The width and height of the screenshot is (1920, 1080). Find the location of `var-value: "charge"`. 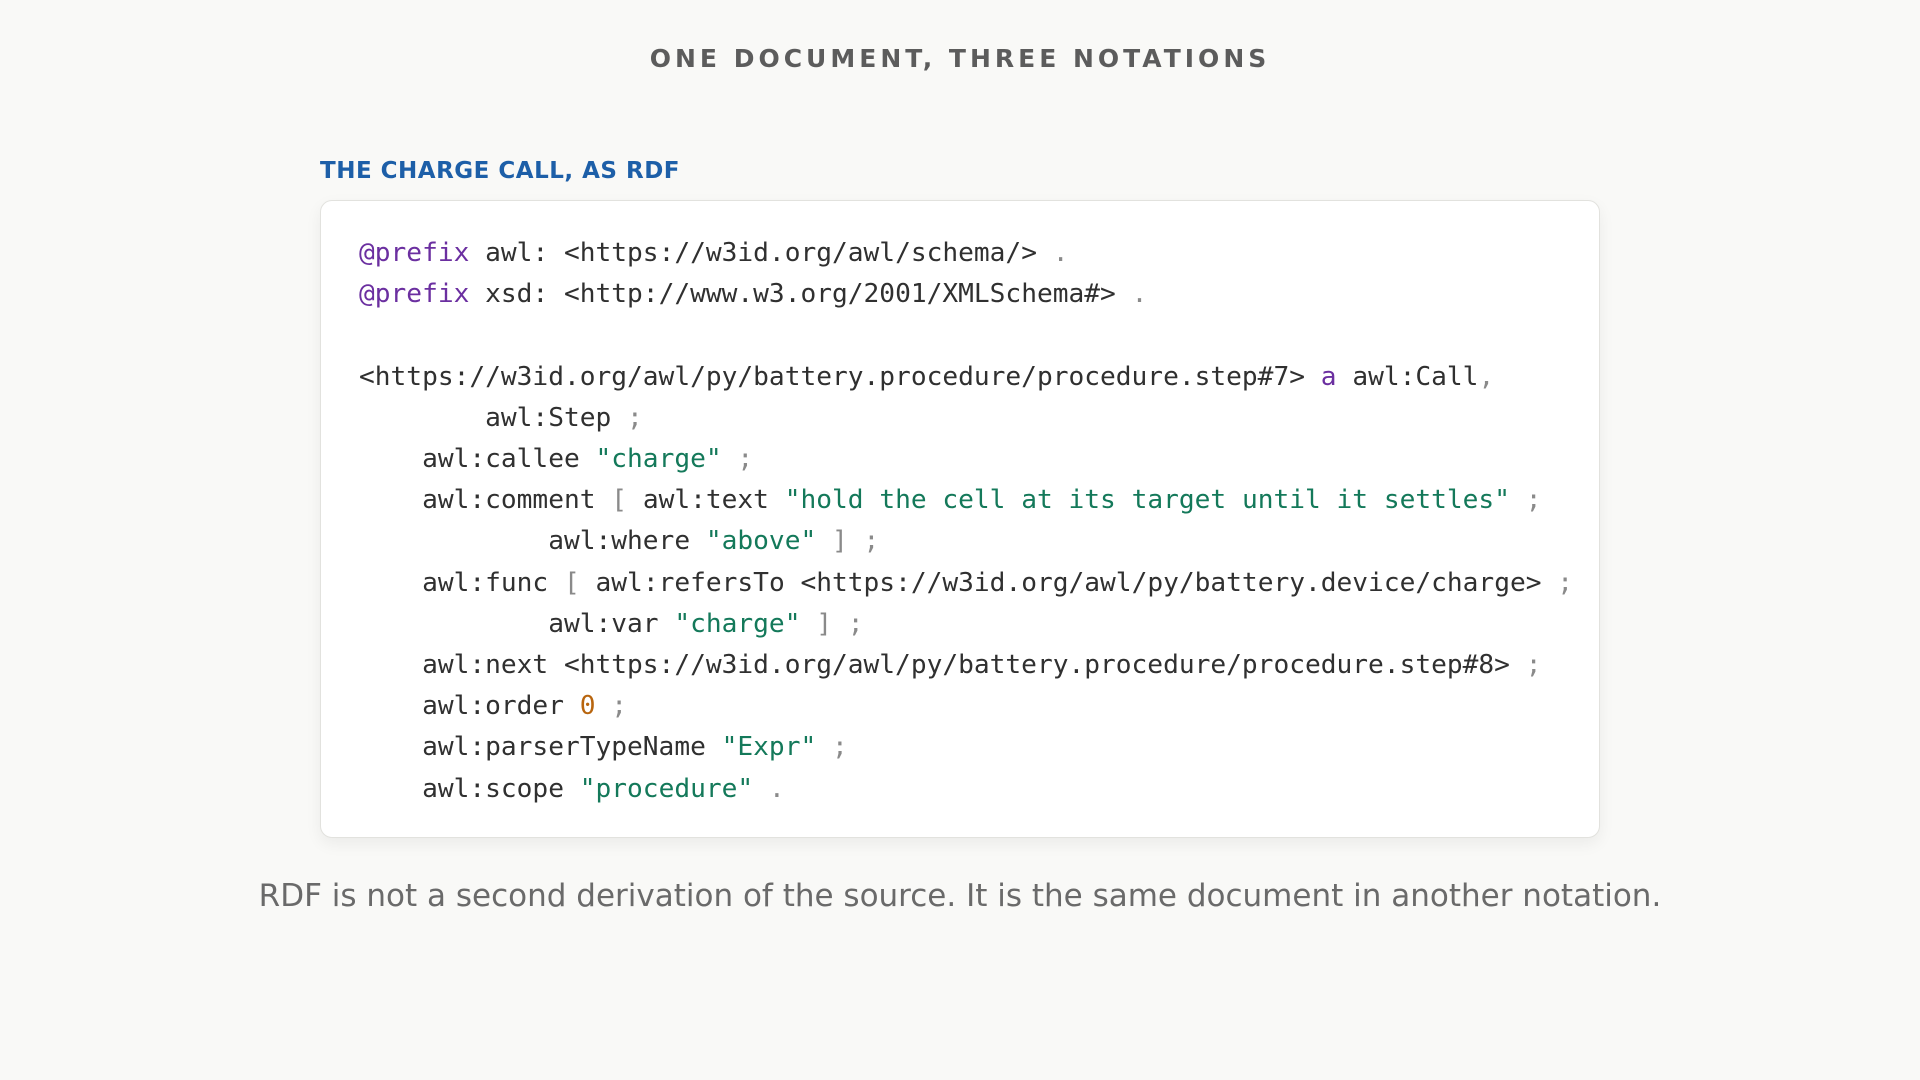

var-value: "charge" is located at coordinates (737, 623).